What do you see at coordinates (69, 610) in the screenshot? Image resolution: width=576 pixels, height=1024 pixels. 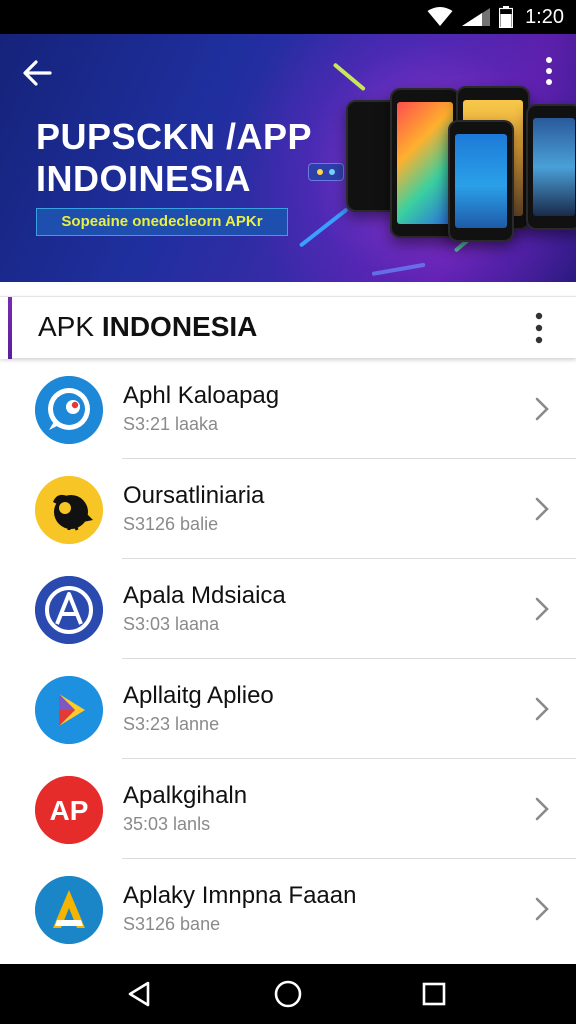 I see `compass-a-icon` at bounding box center [69, 610].